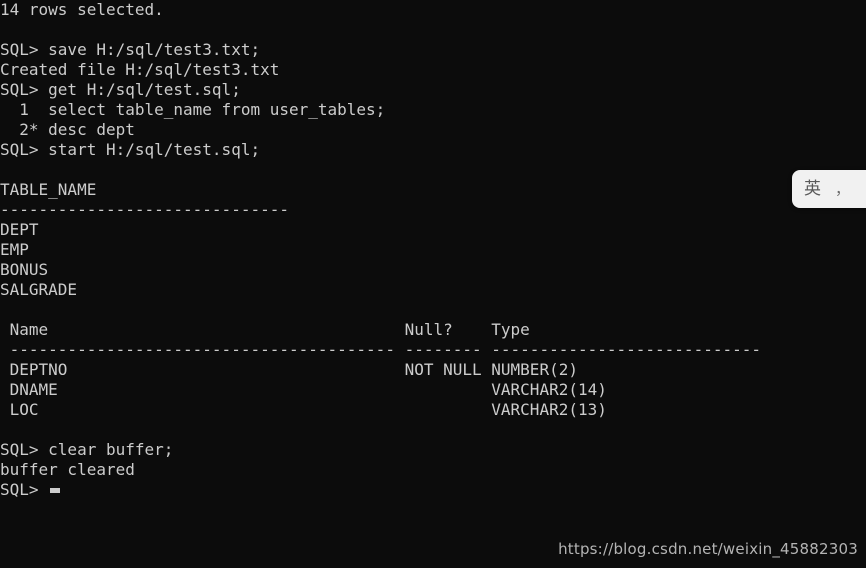 This screenshot has height=568, width=866. Describe the element at coordinates (55, 490) in the screenshot. I see `text-cursor` at that location.